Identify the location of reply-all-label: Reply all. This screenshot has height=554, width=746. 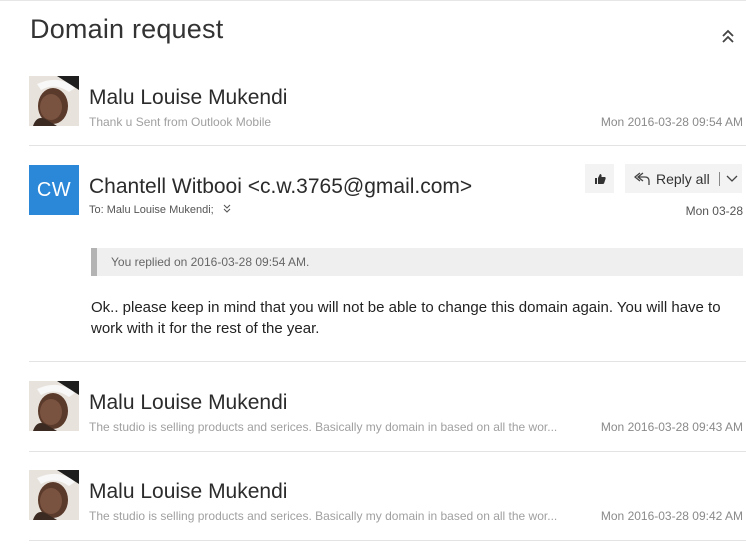
(683, 178).